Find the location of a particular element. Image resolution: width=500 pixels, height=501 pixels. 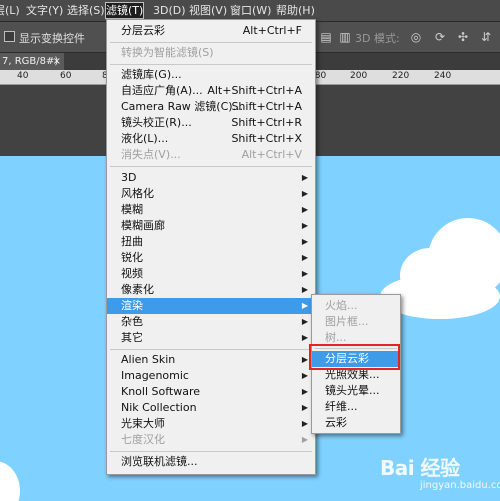

menu-item-label: 锐化 is located at coordinates (132, 257).